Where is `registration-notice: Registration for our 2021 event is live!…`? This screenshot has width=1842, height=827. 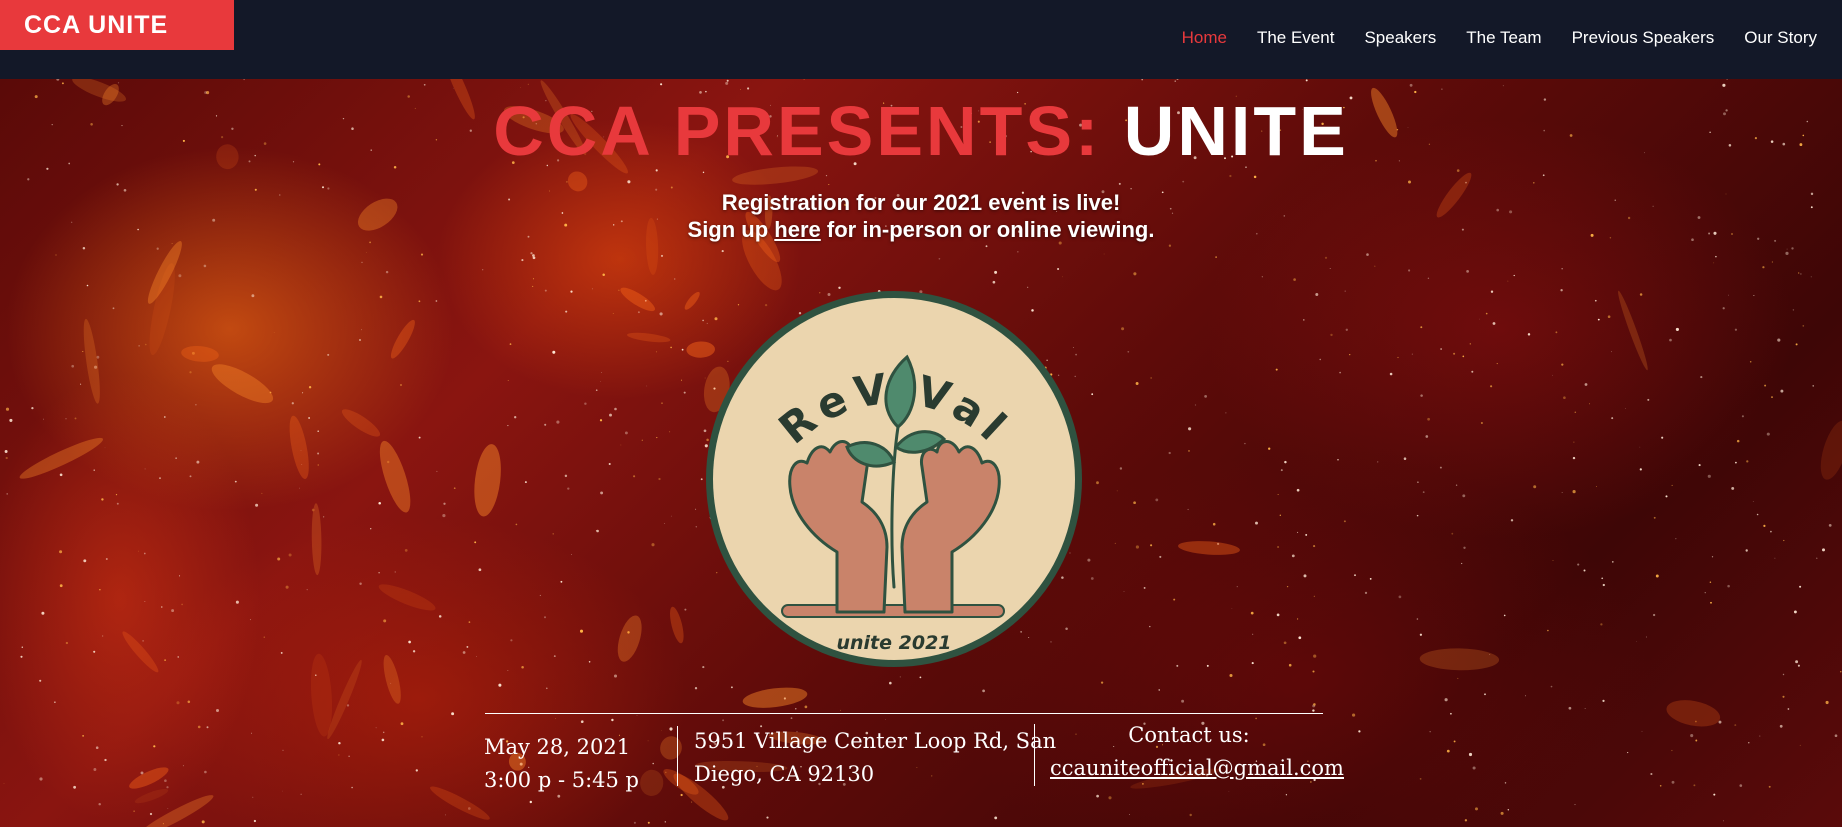 registration-notice: Registration for our 2021 event is live!… is located at coordinates (921, 216).